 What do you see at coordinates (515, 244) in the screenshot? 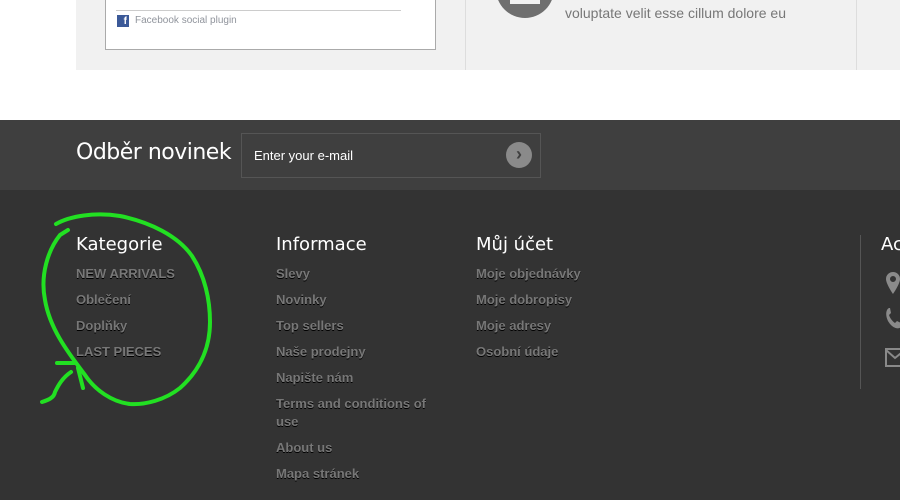
I see `column-title: Můj účet` at bounding box center [515, 244].